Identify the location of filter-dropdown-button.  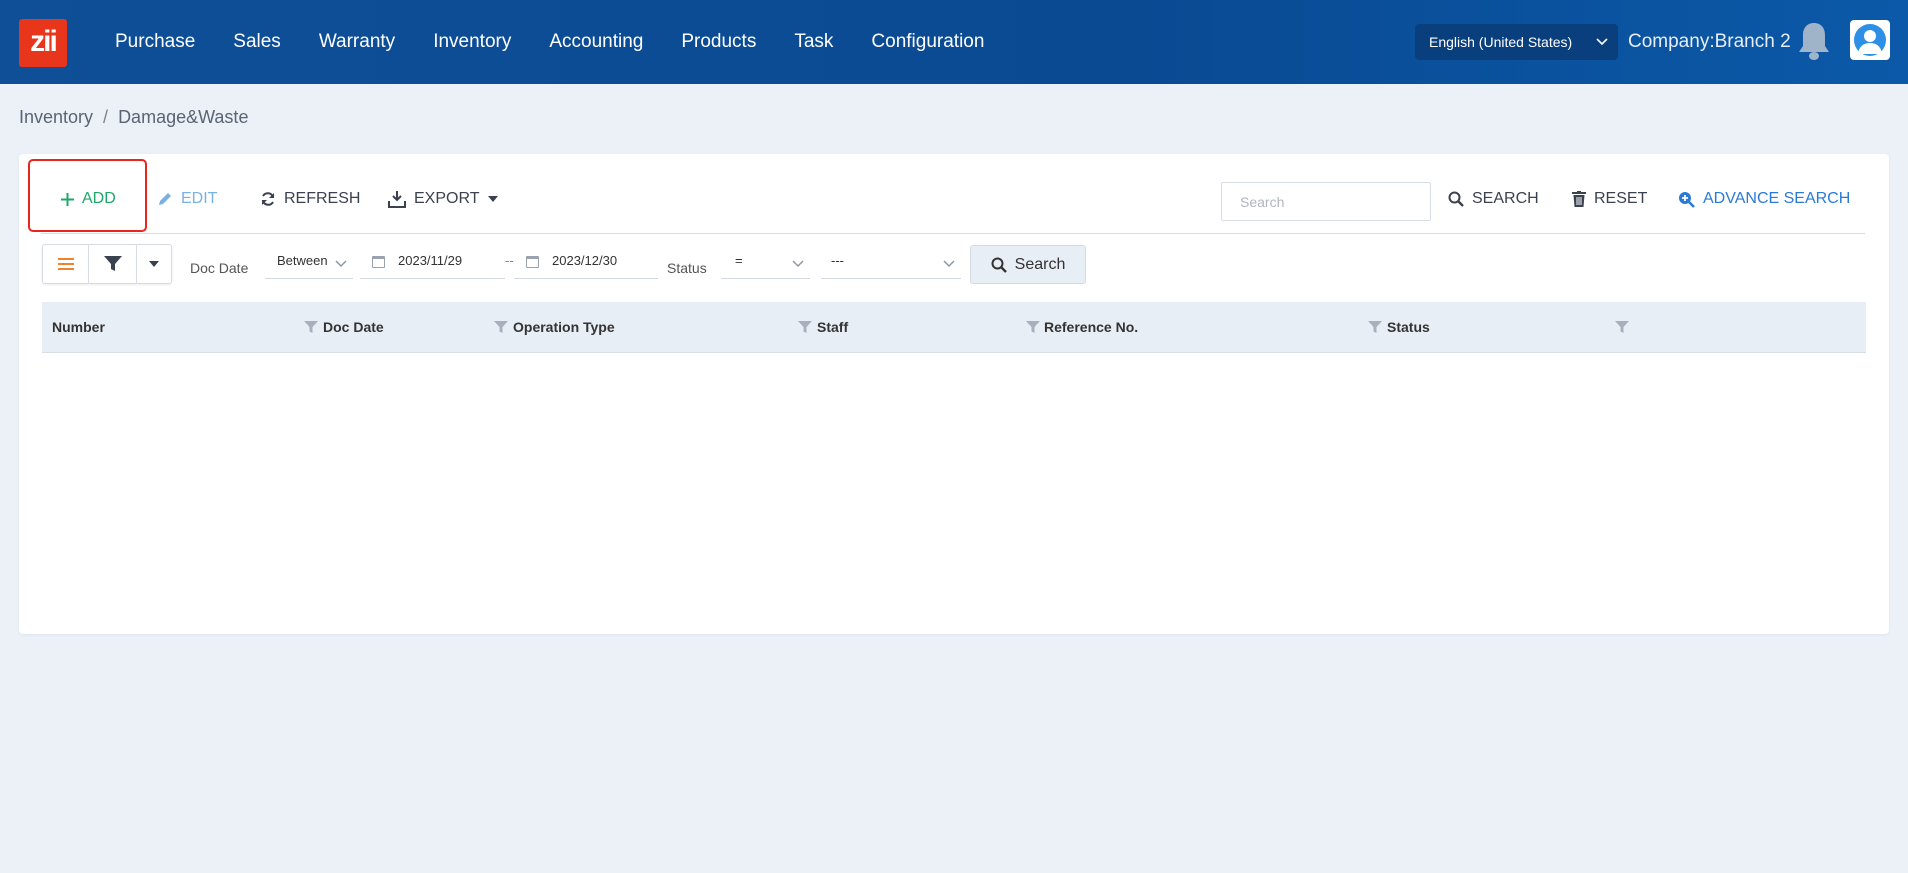
(154, 264).